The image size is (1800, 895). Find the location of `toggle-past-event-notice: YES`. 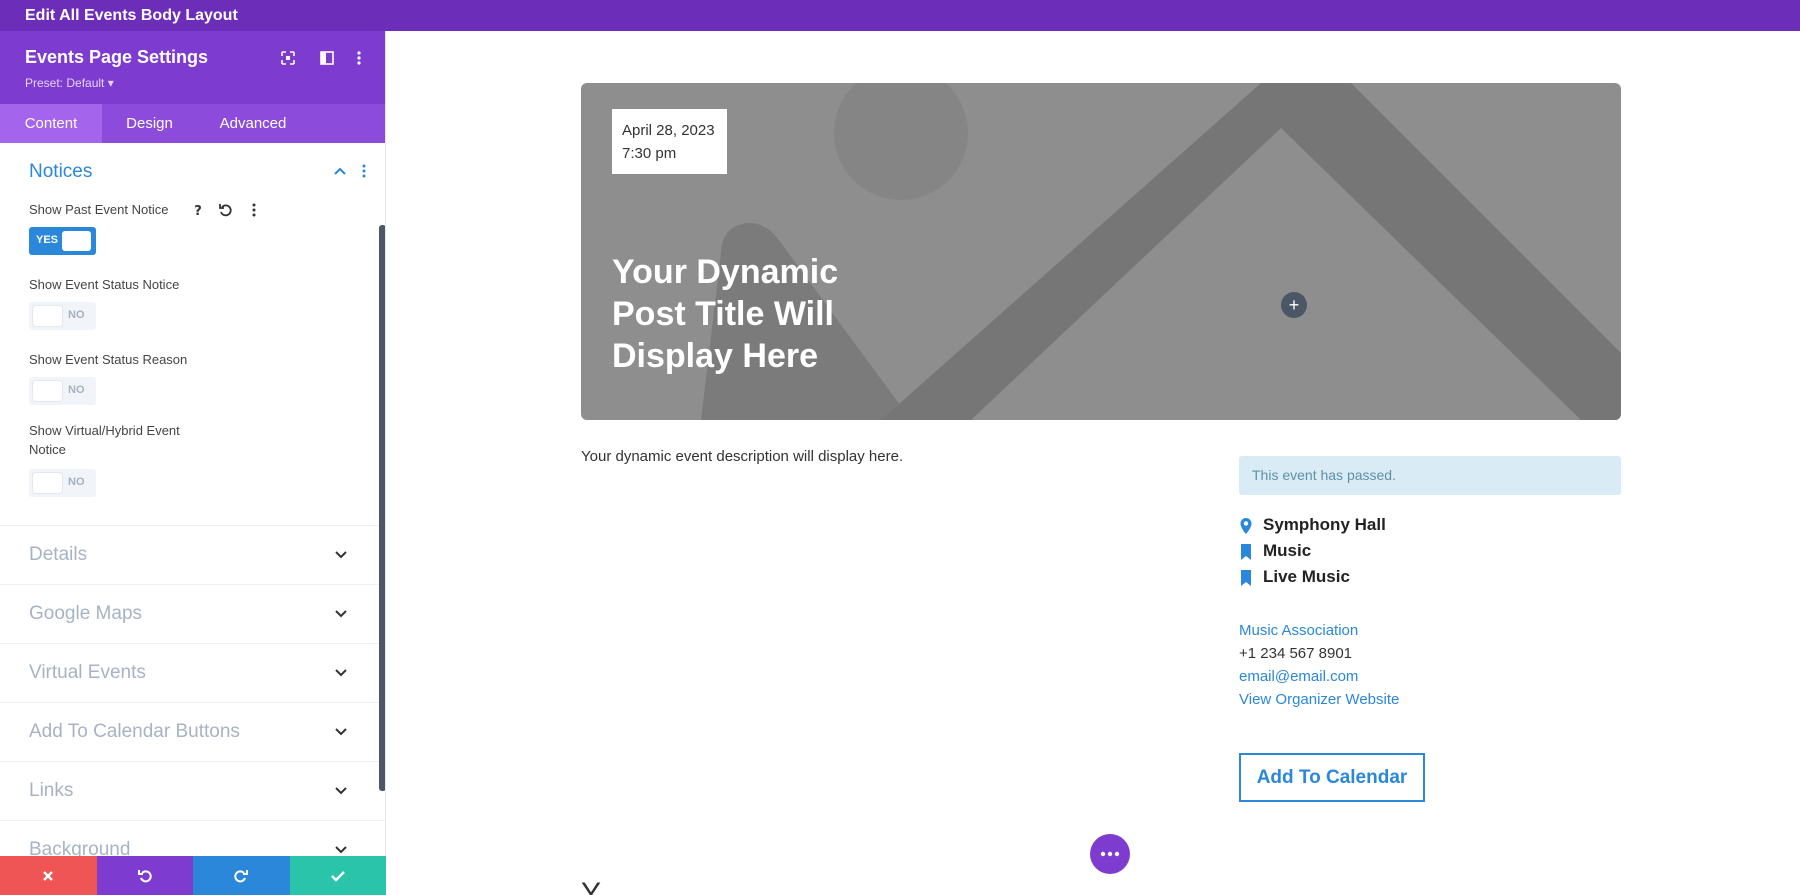

toggle-past-event-notice: YES is located at coordinates (62, 241).